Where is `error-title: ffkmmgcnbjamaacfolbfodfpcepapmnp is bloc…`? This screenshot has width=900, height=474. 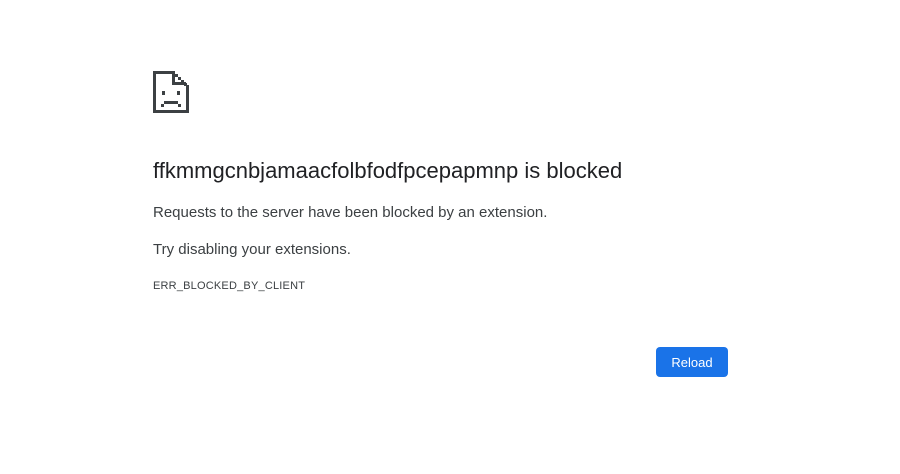 error-title: ffkmmgcnbjamaacfolbfodfpcepapmnp is bloc… is located at coordinates (388, 170).